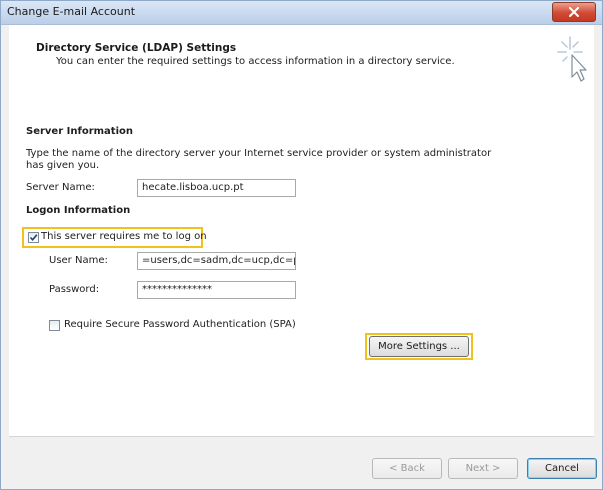  Describe the element at coordinates (124, 236) in the screenshot. I see `requires-logon-label: This server requires me to log on` at that location.